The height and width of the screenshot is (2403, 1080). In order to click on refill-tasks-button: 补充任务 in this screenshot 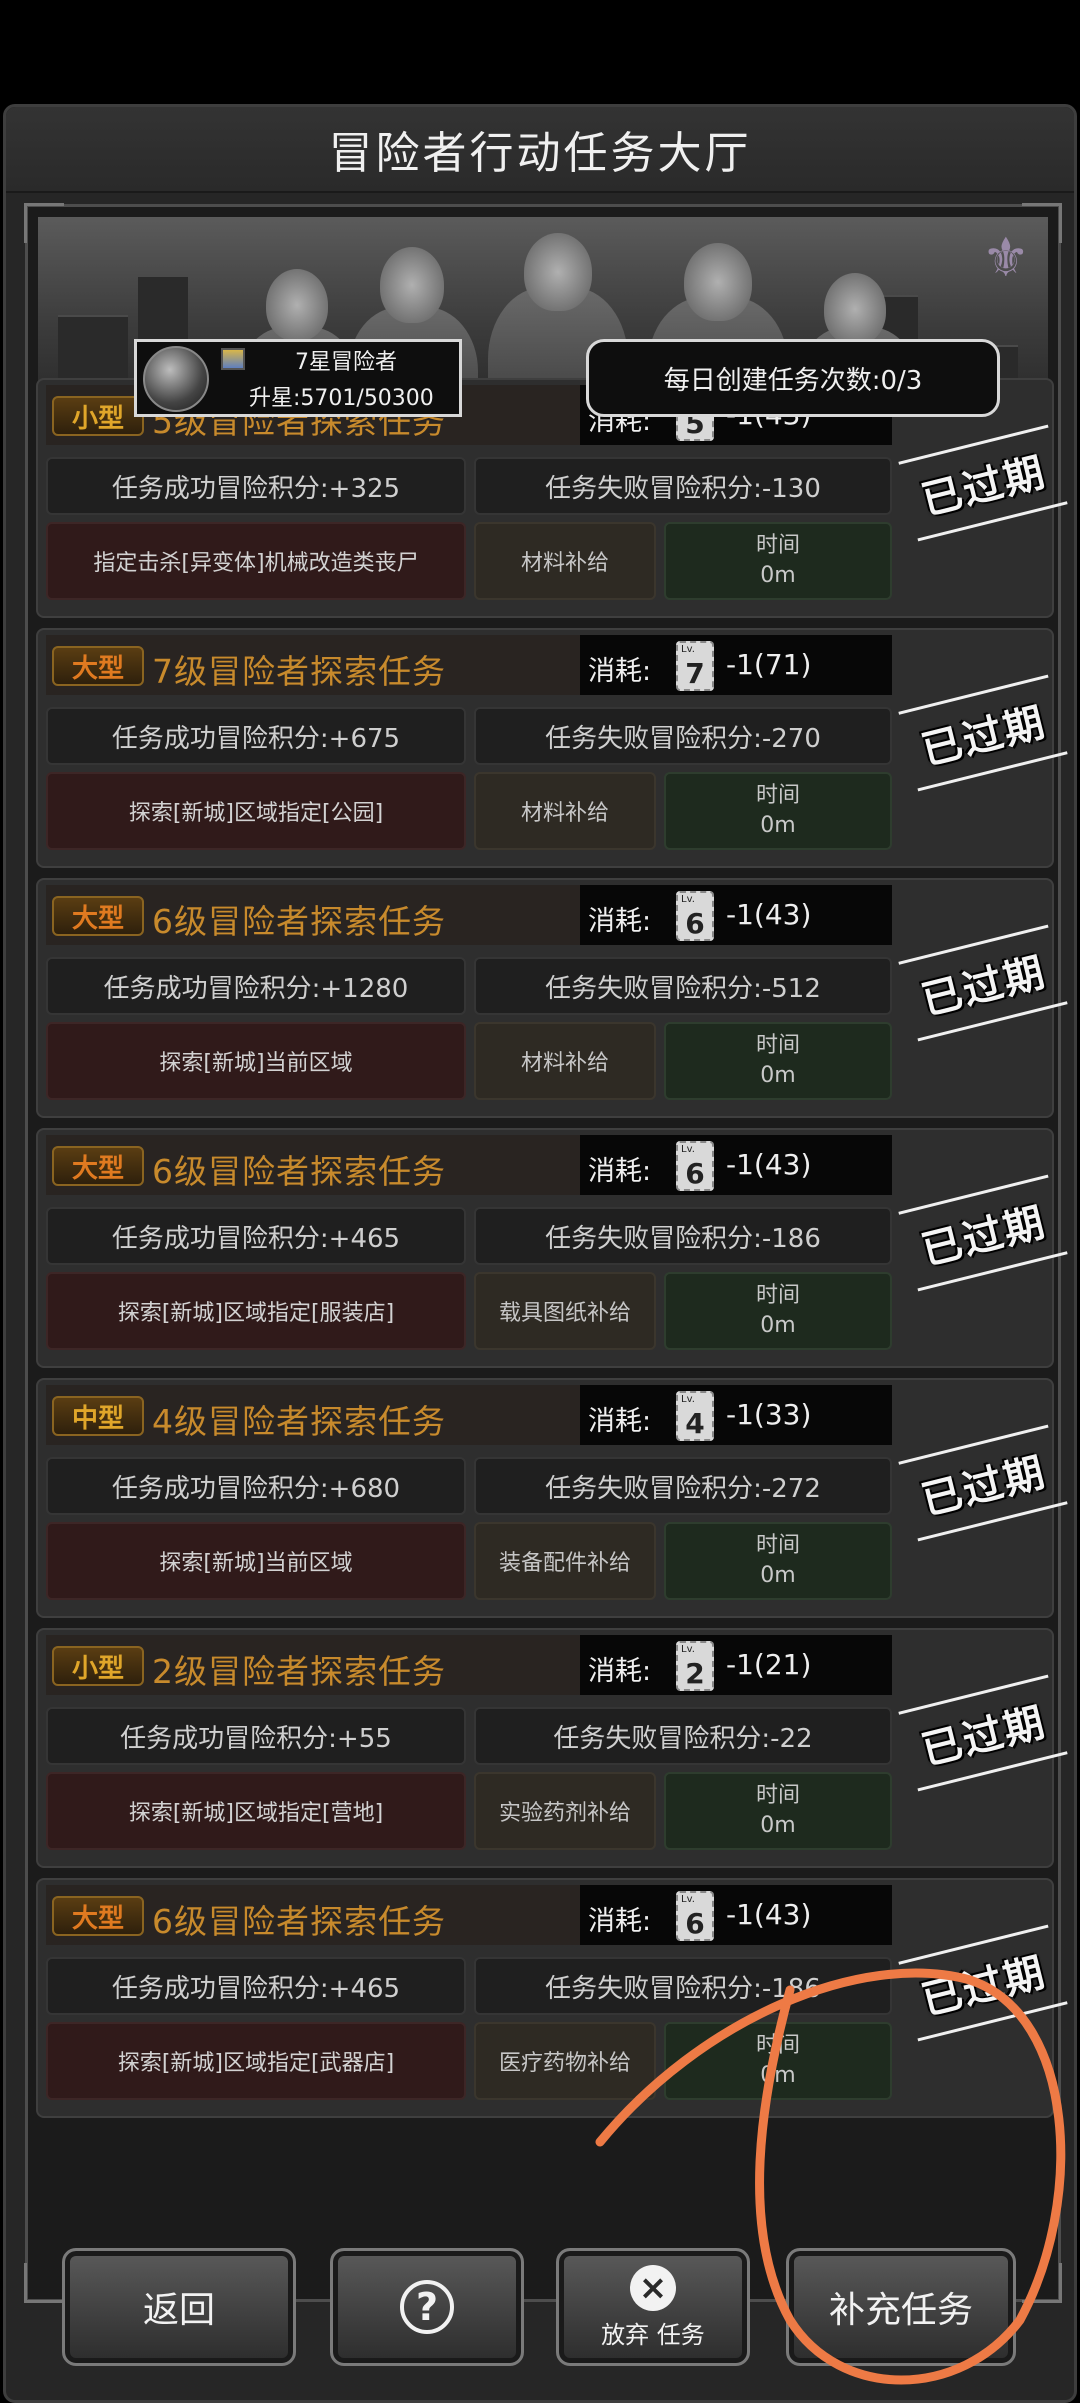, I will do `click(901, 2307)`.